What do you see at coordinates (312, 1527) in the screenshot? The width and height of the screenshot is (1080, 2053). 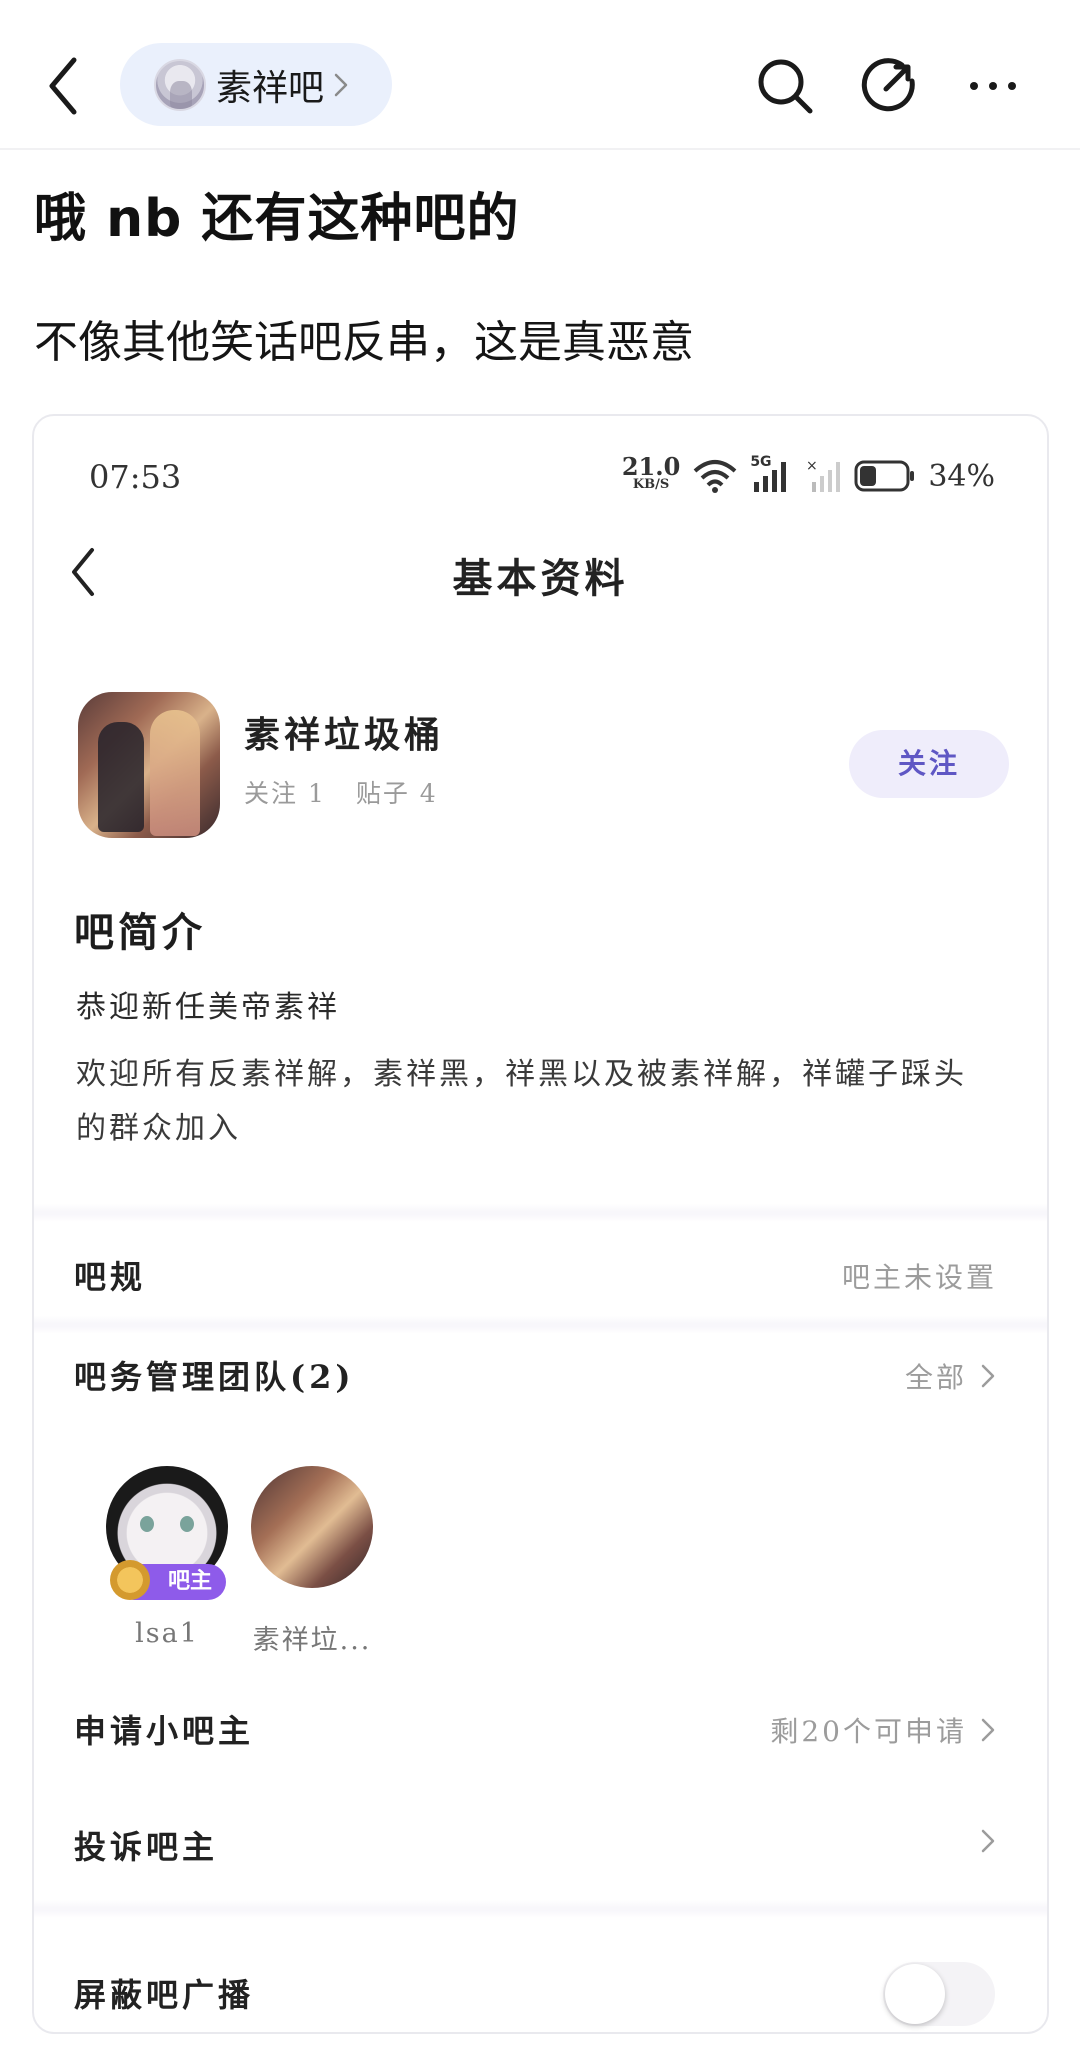 I see `avatar` at bounding box center [312, 1527].